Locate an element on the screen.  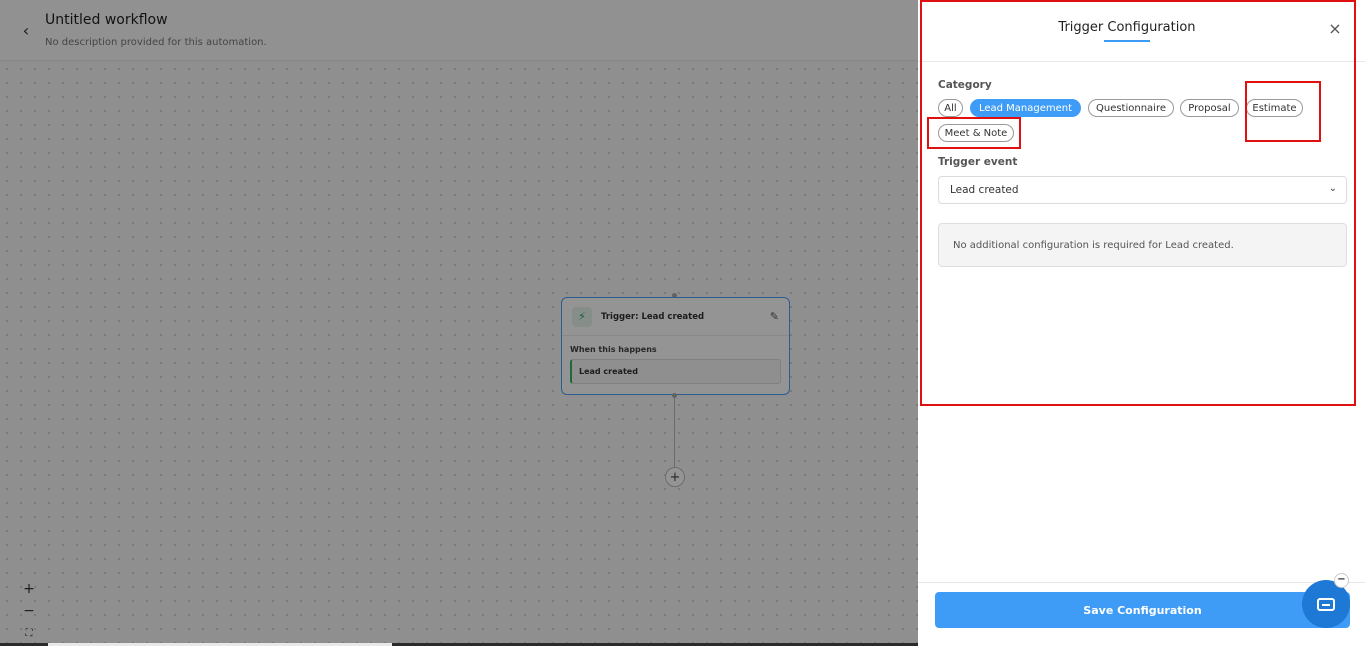
save-configuration-button: Save Configuration is located at coordinates (1142, 610).